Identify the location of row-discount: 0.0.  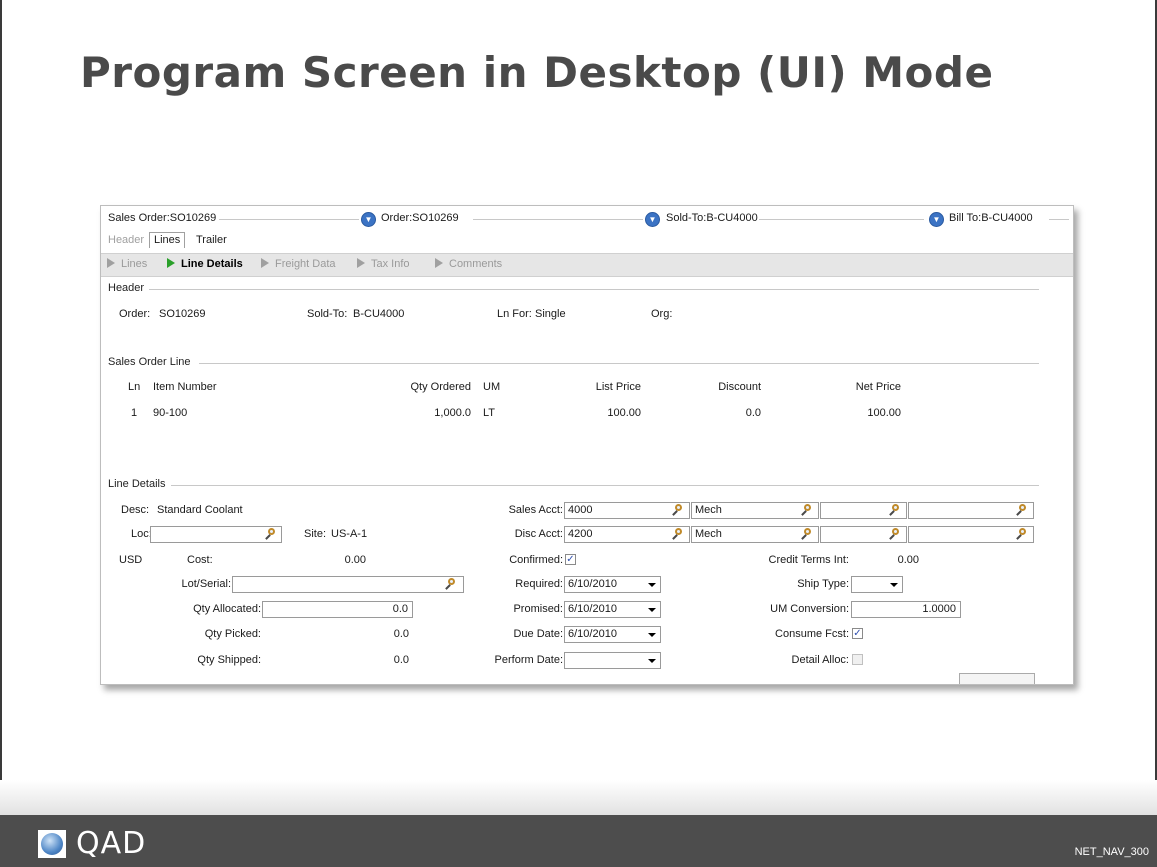
(753, 413).